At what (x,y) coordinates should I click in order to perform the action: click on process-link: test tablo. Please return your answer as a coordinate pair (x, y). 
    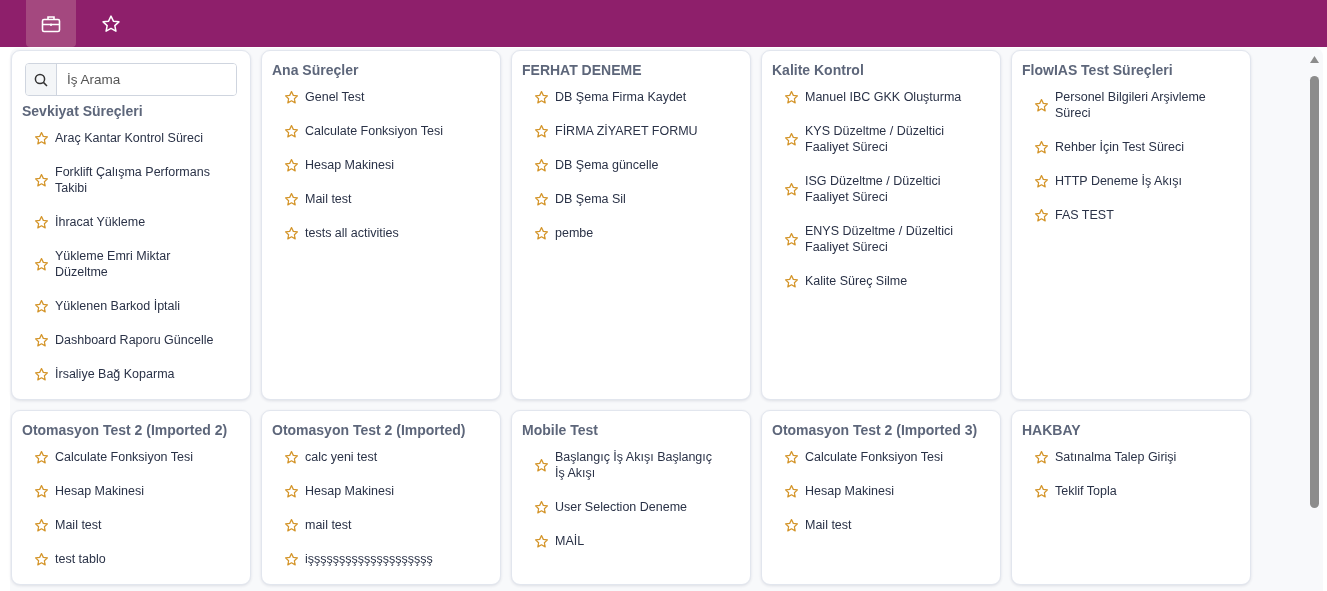
    Looking at the image, I should click on (80, 559).